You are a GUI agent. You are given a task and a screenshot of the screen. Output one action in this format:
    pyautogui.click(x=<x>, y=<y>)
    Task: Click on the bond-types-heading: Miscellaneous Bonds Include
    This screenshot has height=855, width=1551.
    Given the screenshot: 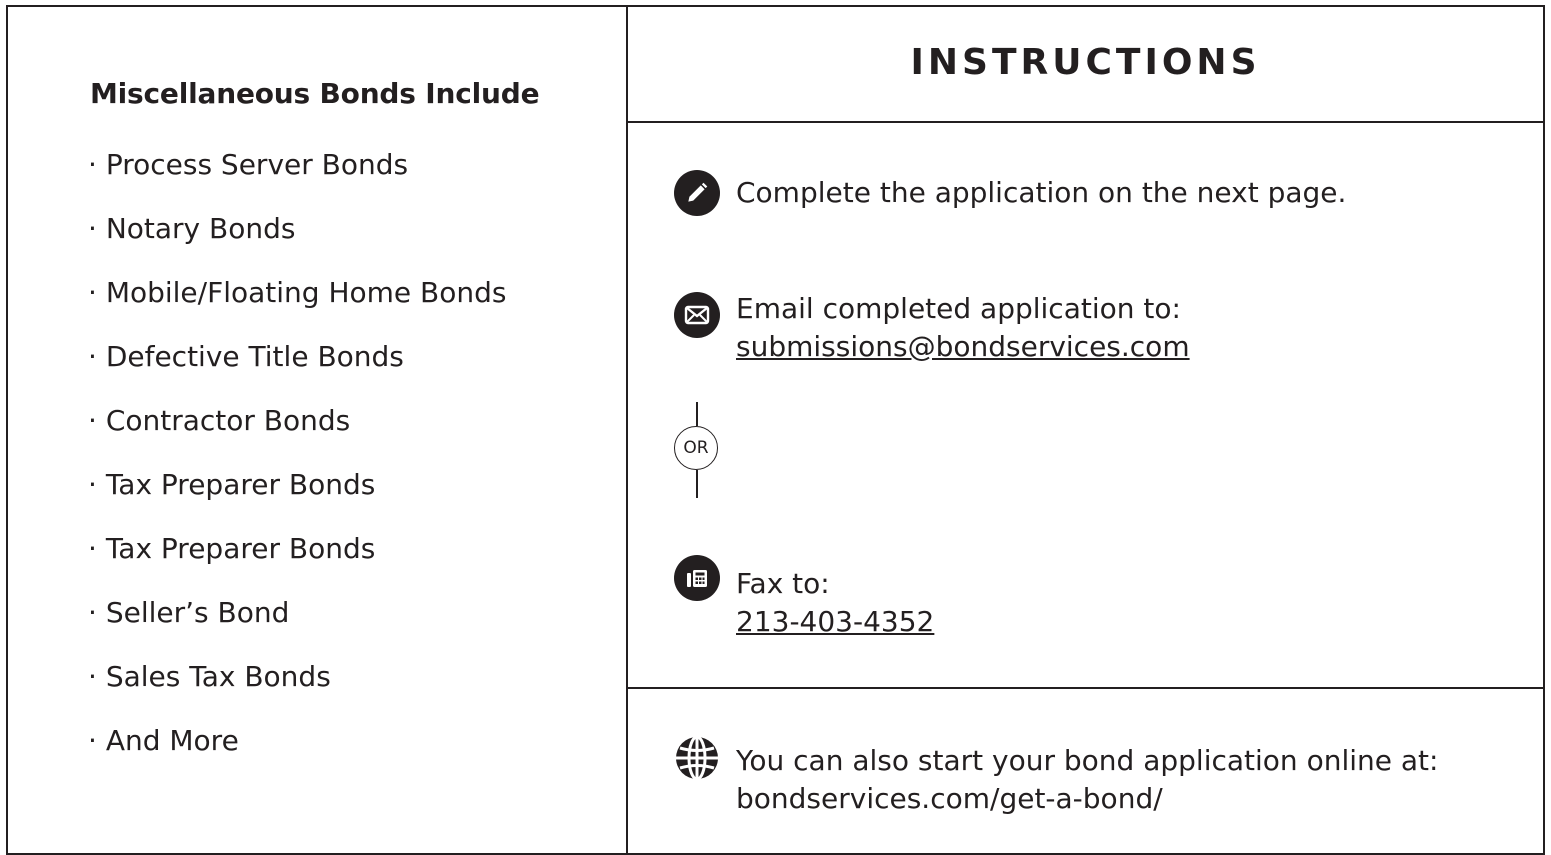 What is the action you would take?
    pyautogui.click(x=315, y=93)
    